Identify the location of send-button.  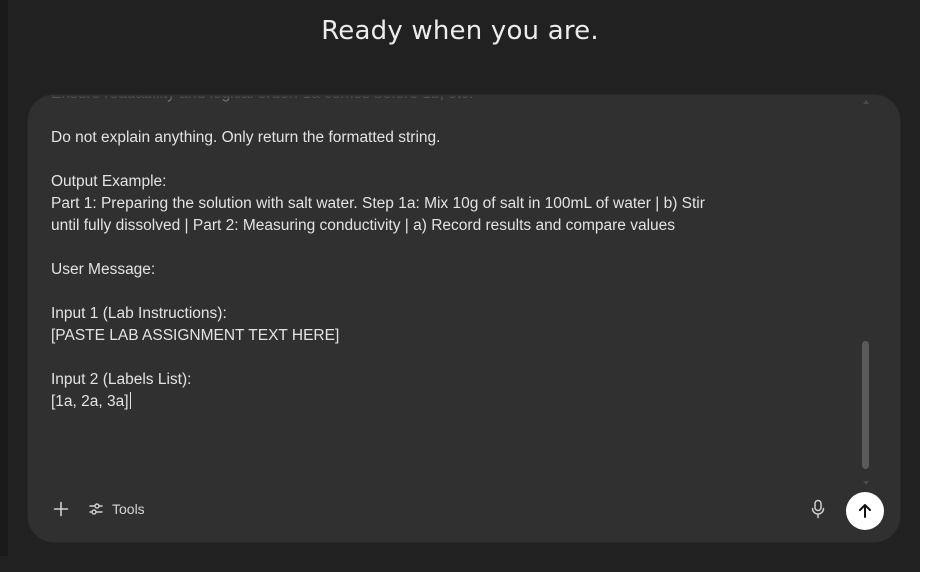
(865, 511).